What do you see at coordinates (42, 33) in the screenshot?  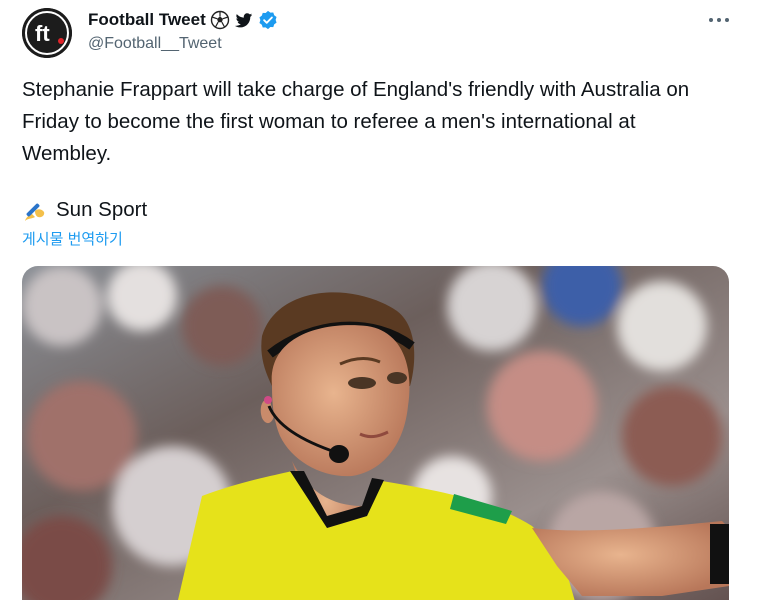 I see `svg-text: ft` at bounding box center [42, 33].